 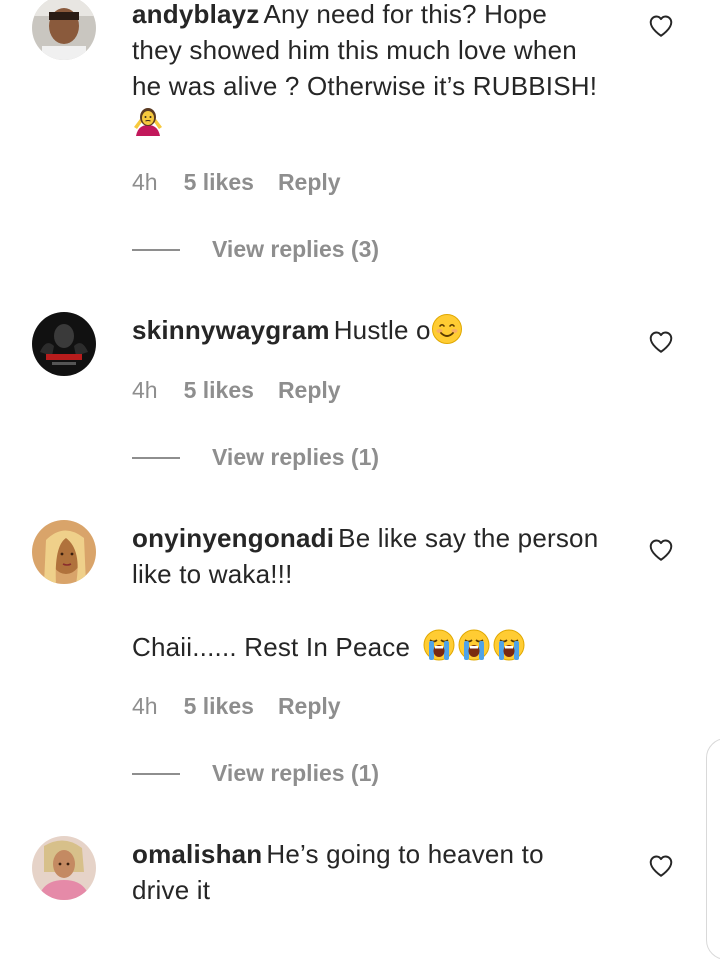 What do you see at coordinates (271, 647) in the screenshot?
I see `comment-body: Chaii...... Rest In Peace` at bounding box center [271, 647].